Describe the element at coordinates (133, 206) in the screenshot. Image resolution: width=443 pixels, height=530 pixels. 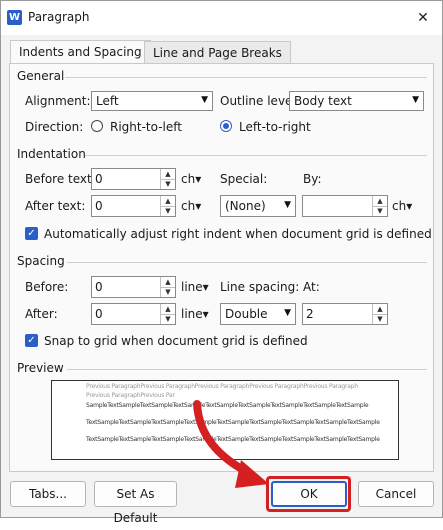
I see `after-text-spinner: 0 ▲ ▼` at that location.